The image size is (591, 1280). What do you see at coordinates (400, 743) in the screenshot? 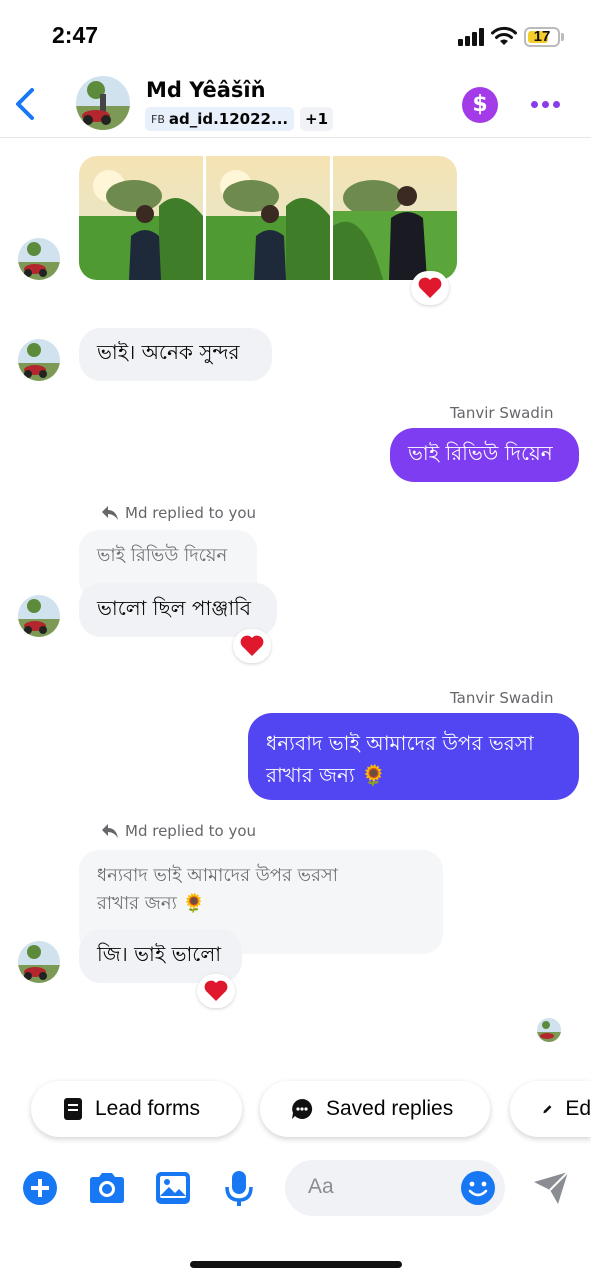
I see `message-line: ধন্যবাদ ভাই আমাদের উপর ভরসা` at bounding box center [400, 743].